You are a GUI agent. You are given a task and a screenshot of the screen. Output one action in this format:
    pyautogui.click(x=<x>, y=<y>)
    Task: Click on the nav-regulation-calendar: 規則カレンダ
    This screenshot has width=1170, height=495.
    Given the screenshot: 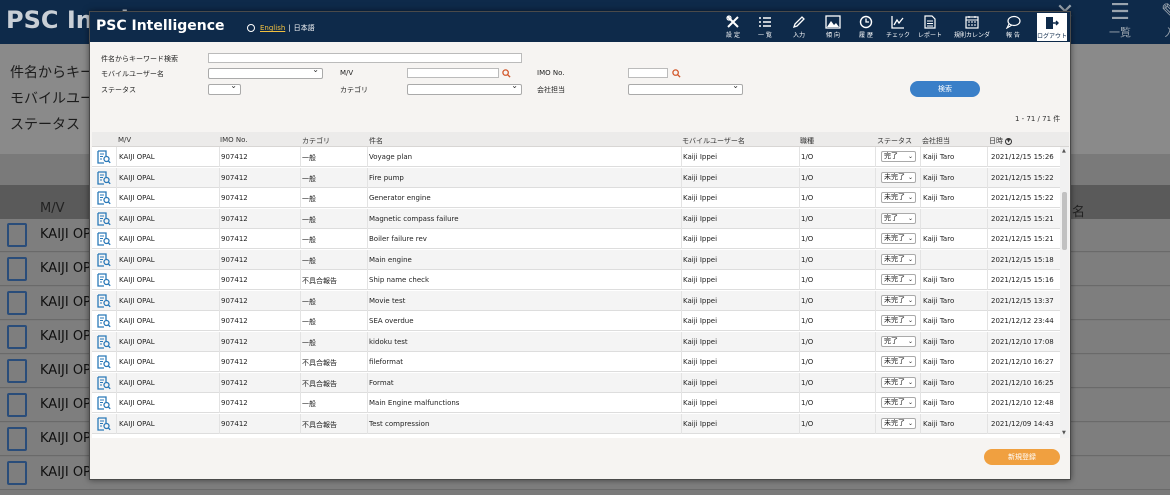 What is the action you would take?
    pyautogui.click(x=972, y=27)
    